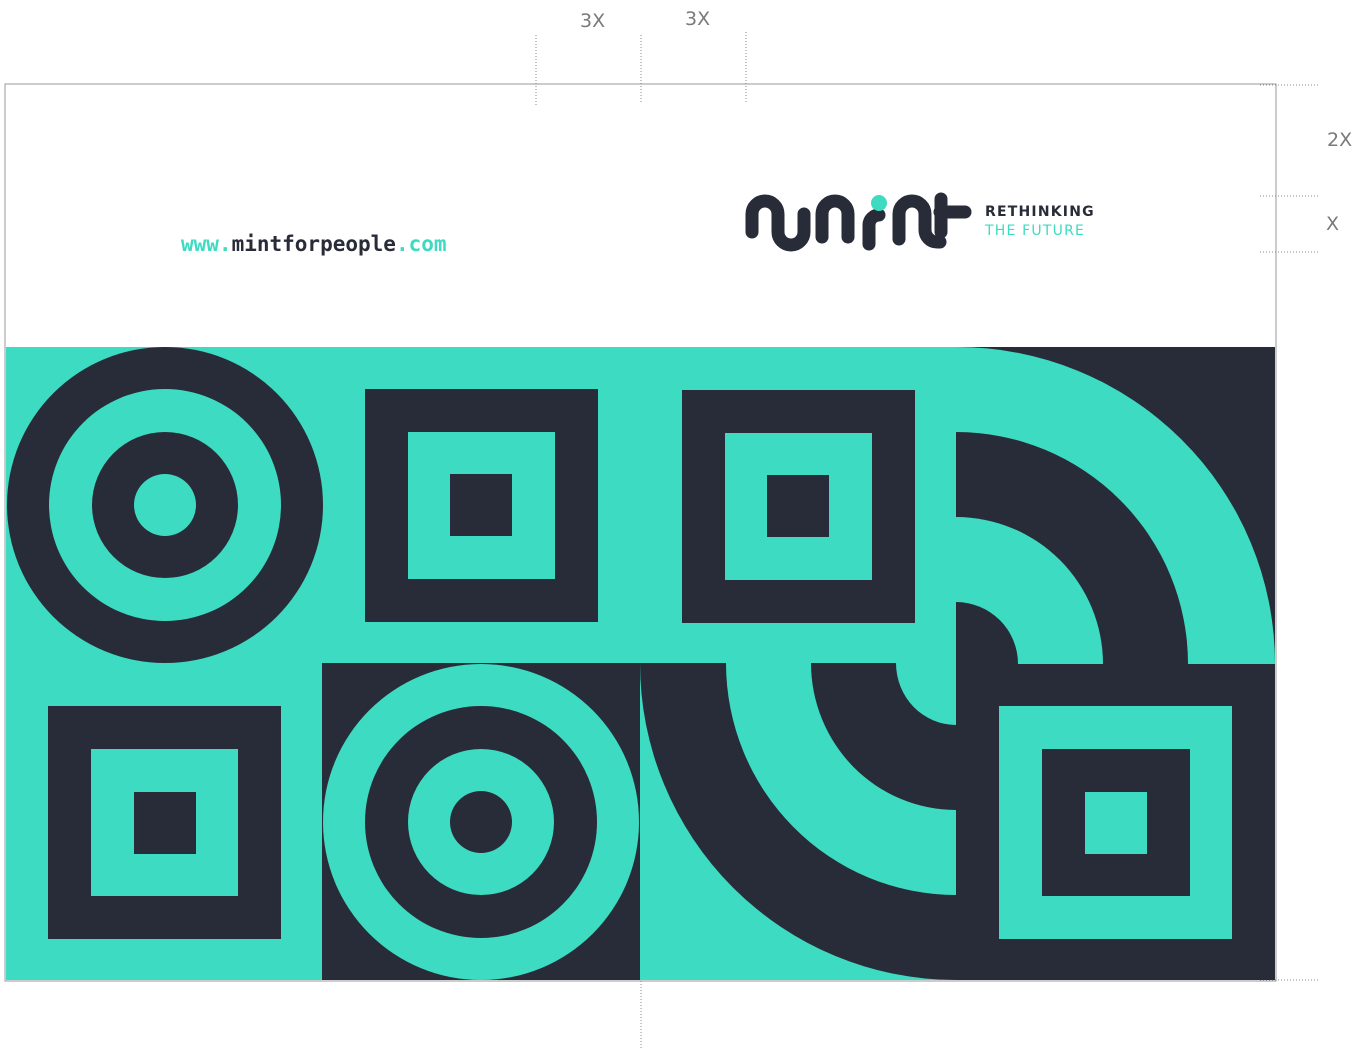 The width and height of the screenshot is (1370, 1050). What do you see at coordinates (1333, 224) in the screenshot?
I see `dimension-label-side-bottom: X` at bounding box center [1333, 224].